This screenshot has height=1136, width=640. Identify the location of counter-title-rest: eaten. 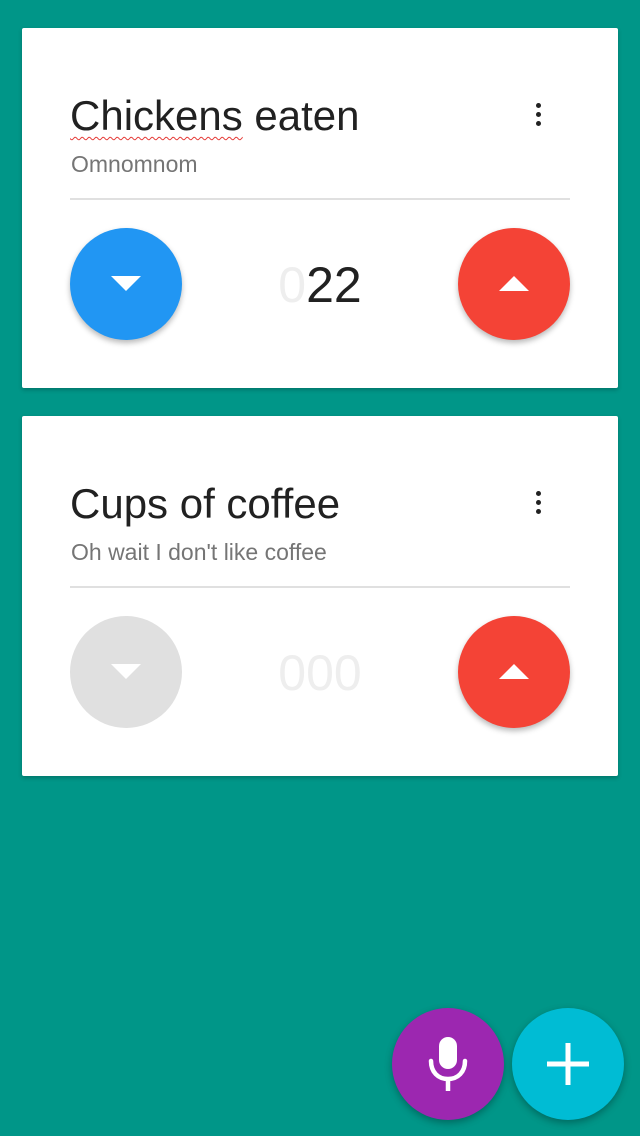
(301, 115).